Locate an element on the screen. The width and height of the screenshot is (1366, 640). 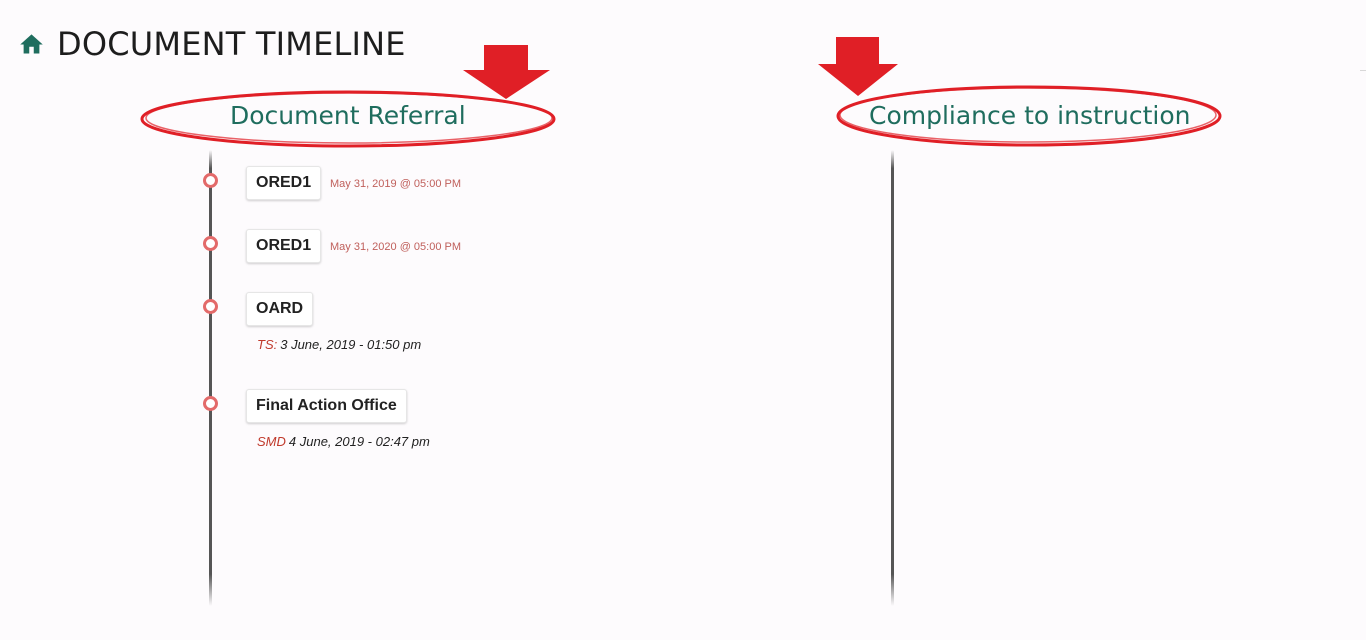
timeline-meta-time: 4 June, 2019 - 02:47 pm is located at coordinates (359, 441).